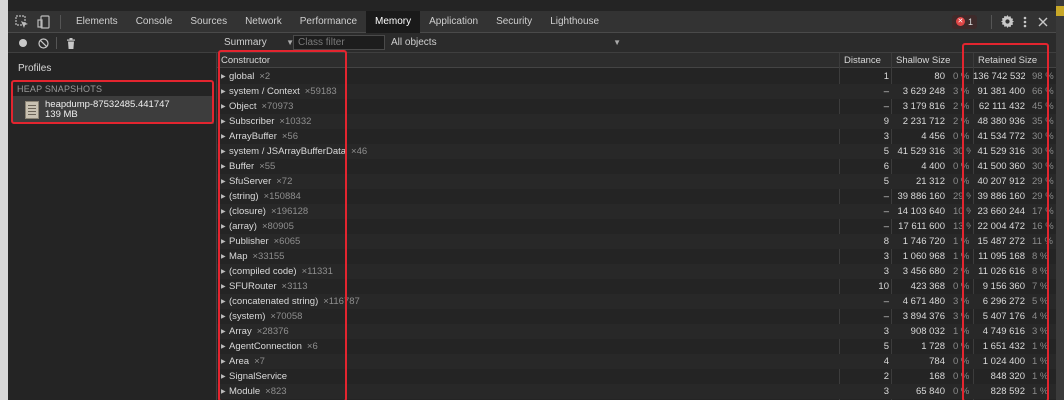 The height and width of the screenshot is (400, 1064). What do you see at coordinates (243, 106) in the screenshot?
I see `constructor-name: Object` at bounding box center [243, 106].